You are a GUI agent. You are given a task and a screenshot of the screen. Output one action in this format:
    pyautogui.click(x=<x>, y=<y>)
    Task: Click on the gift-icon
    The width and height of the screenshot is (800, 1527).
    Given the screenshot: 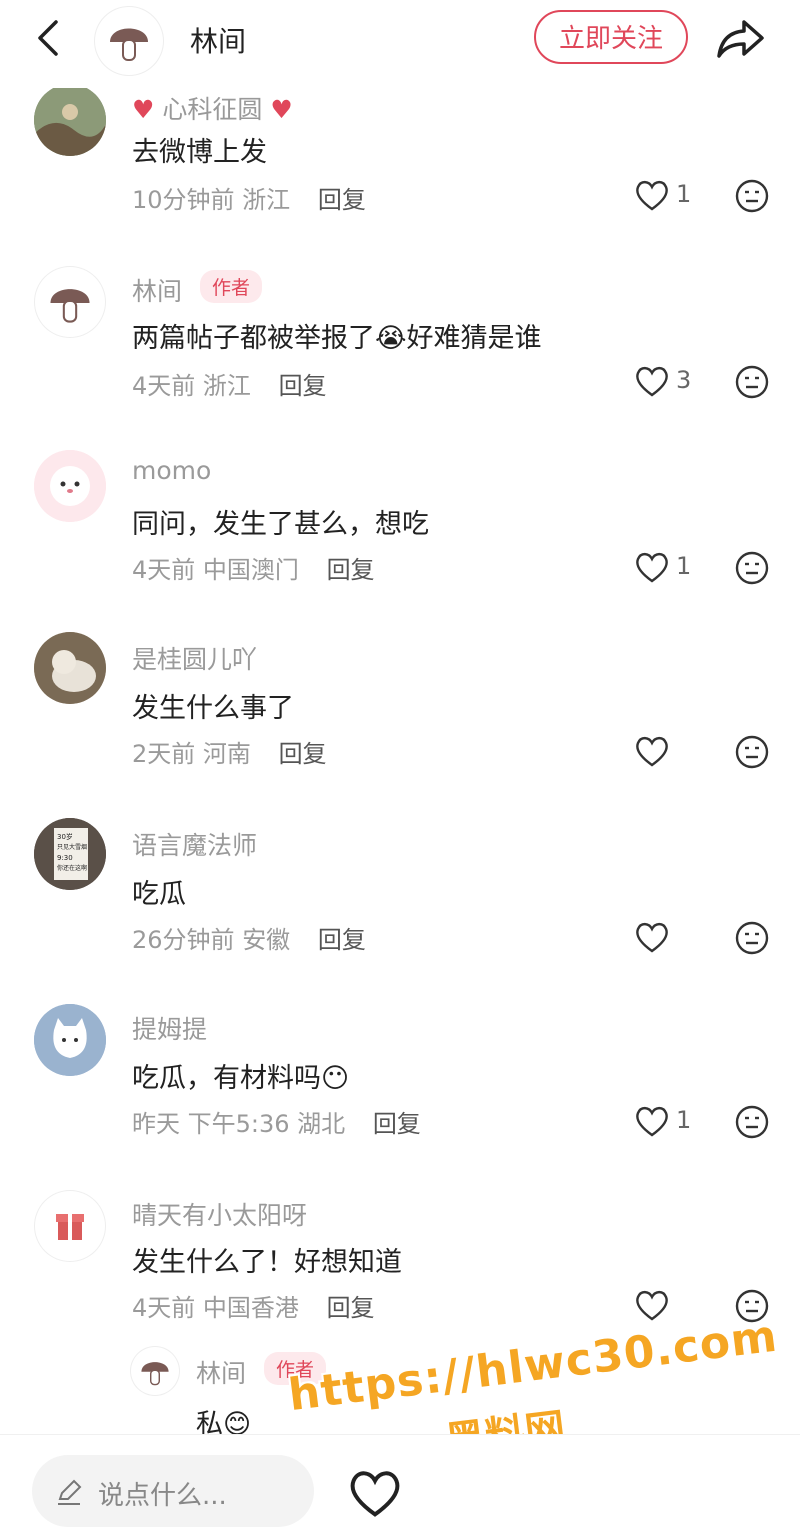 What is the action you would take?
    pyautogui.click(x=70, y=1227)
    